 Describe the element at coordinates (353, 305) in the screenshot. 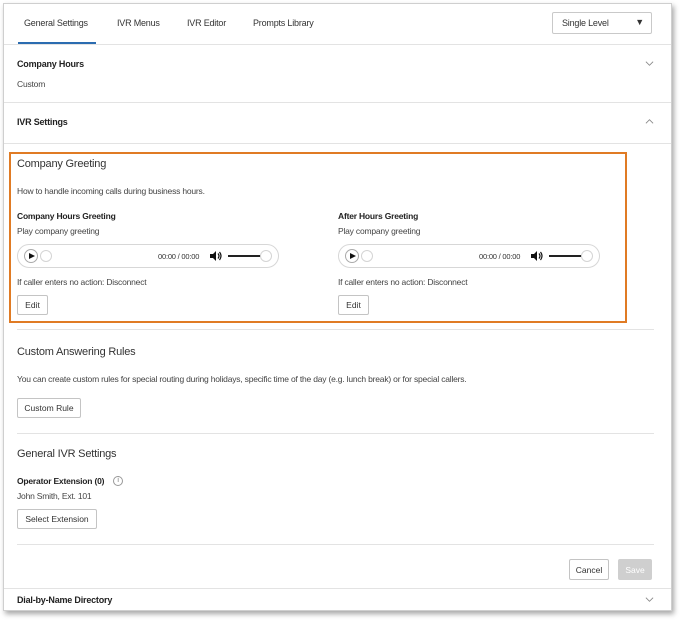

I see `after-hours-greeting-edit-button: Edit` at that location.